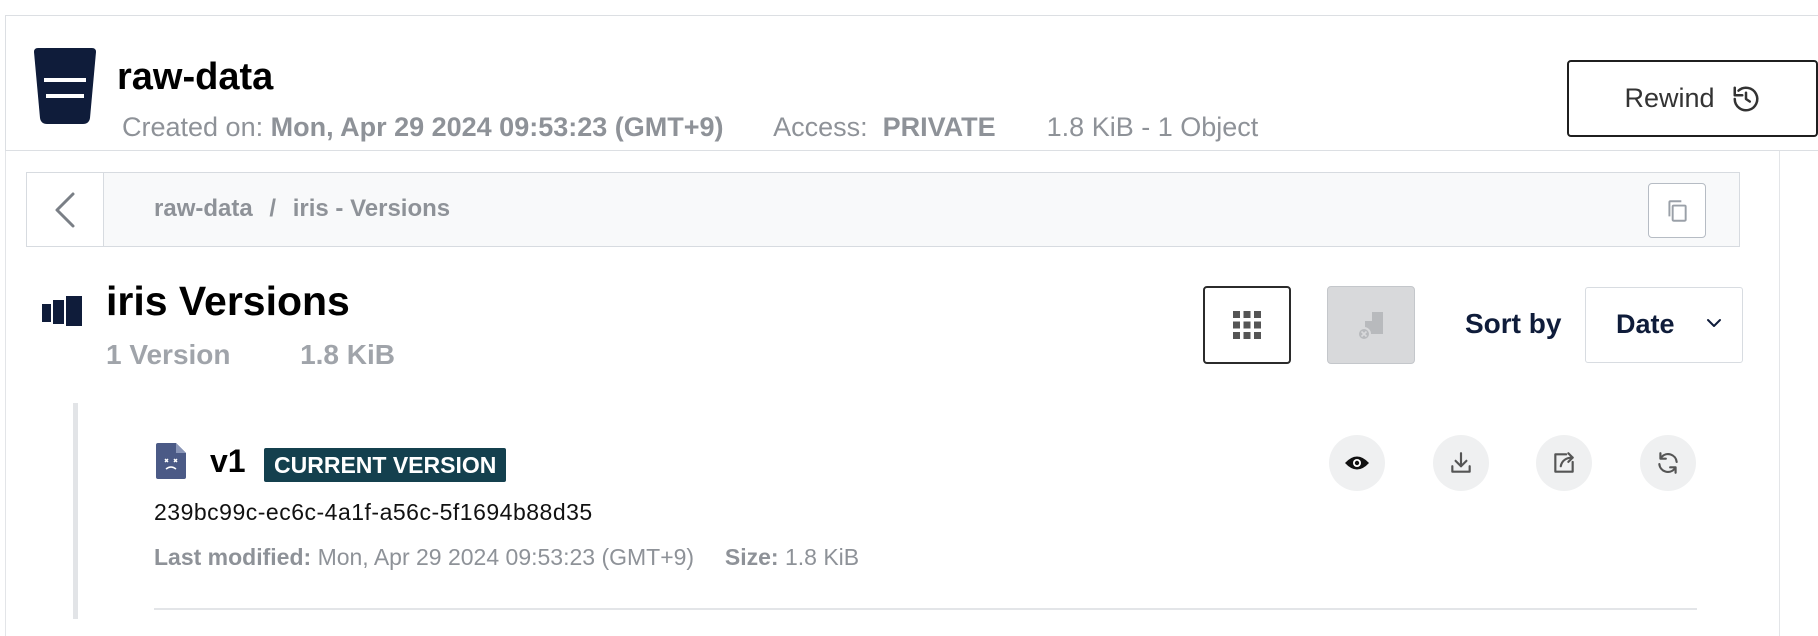  What do you see at coordinates (883, 209) in the screenshot?
I see `breadcrumb: raw-data / iris - Versions` at bounding box center [883, 209].